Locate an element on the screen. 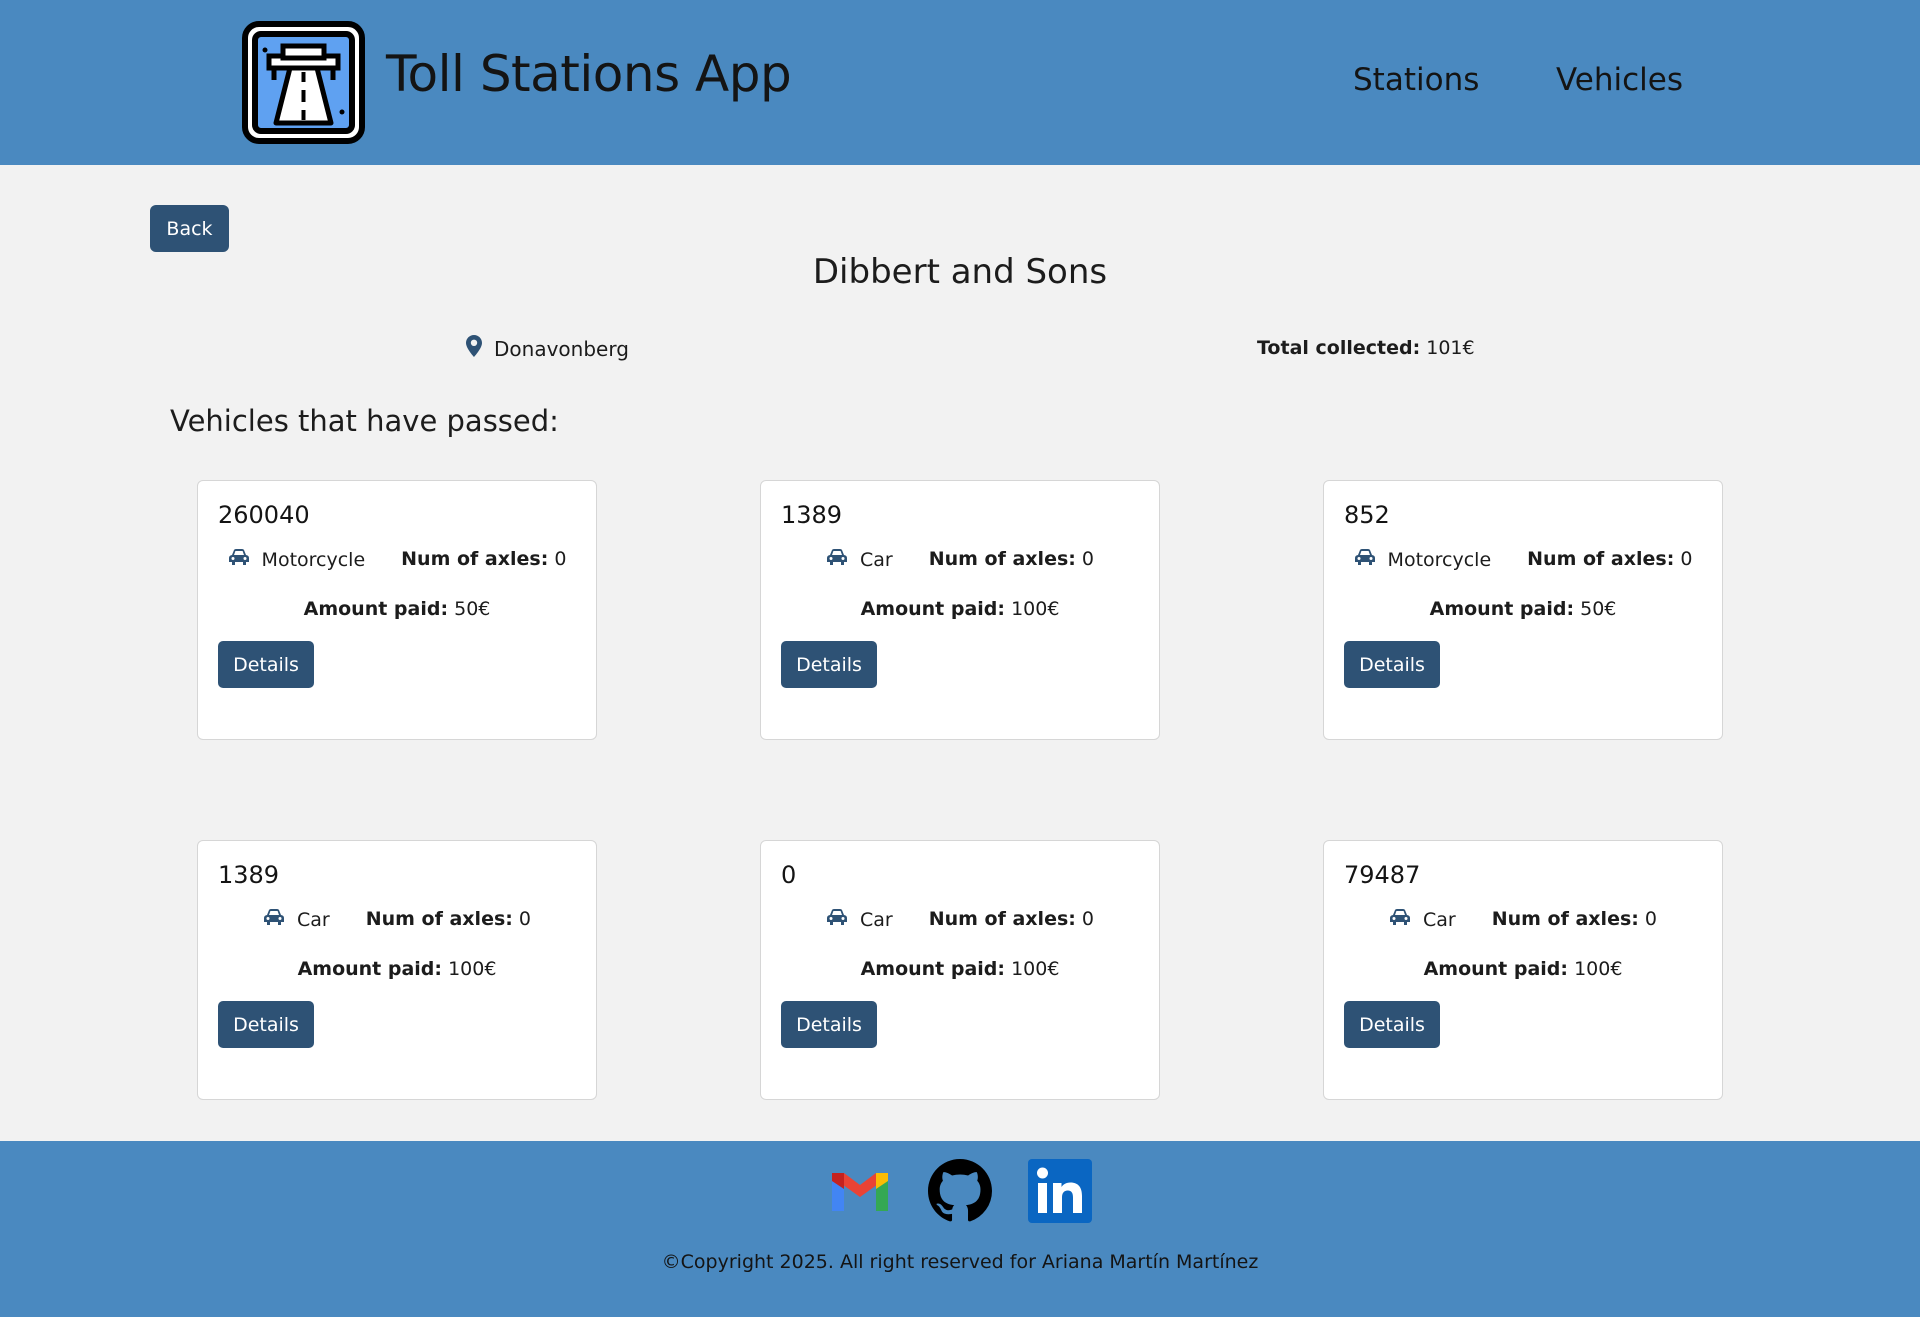  vehicle-id: 260040 is located at coordinates (264, 515).